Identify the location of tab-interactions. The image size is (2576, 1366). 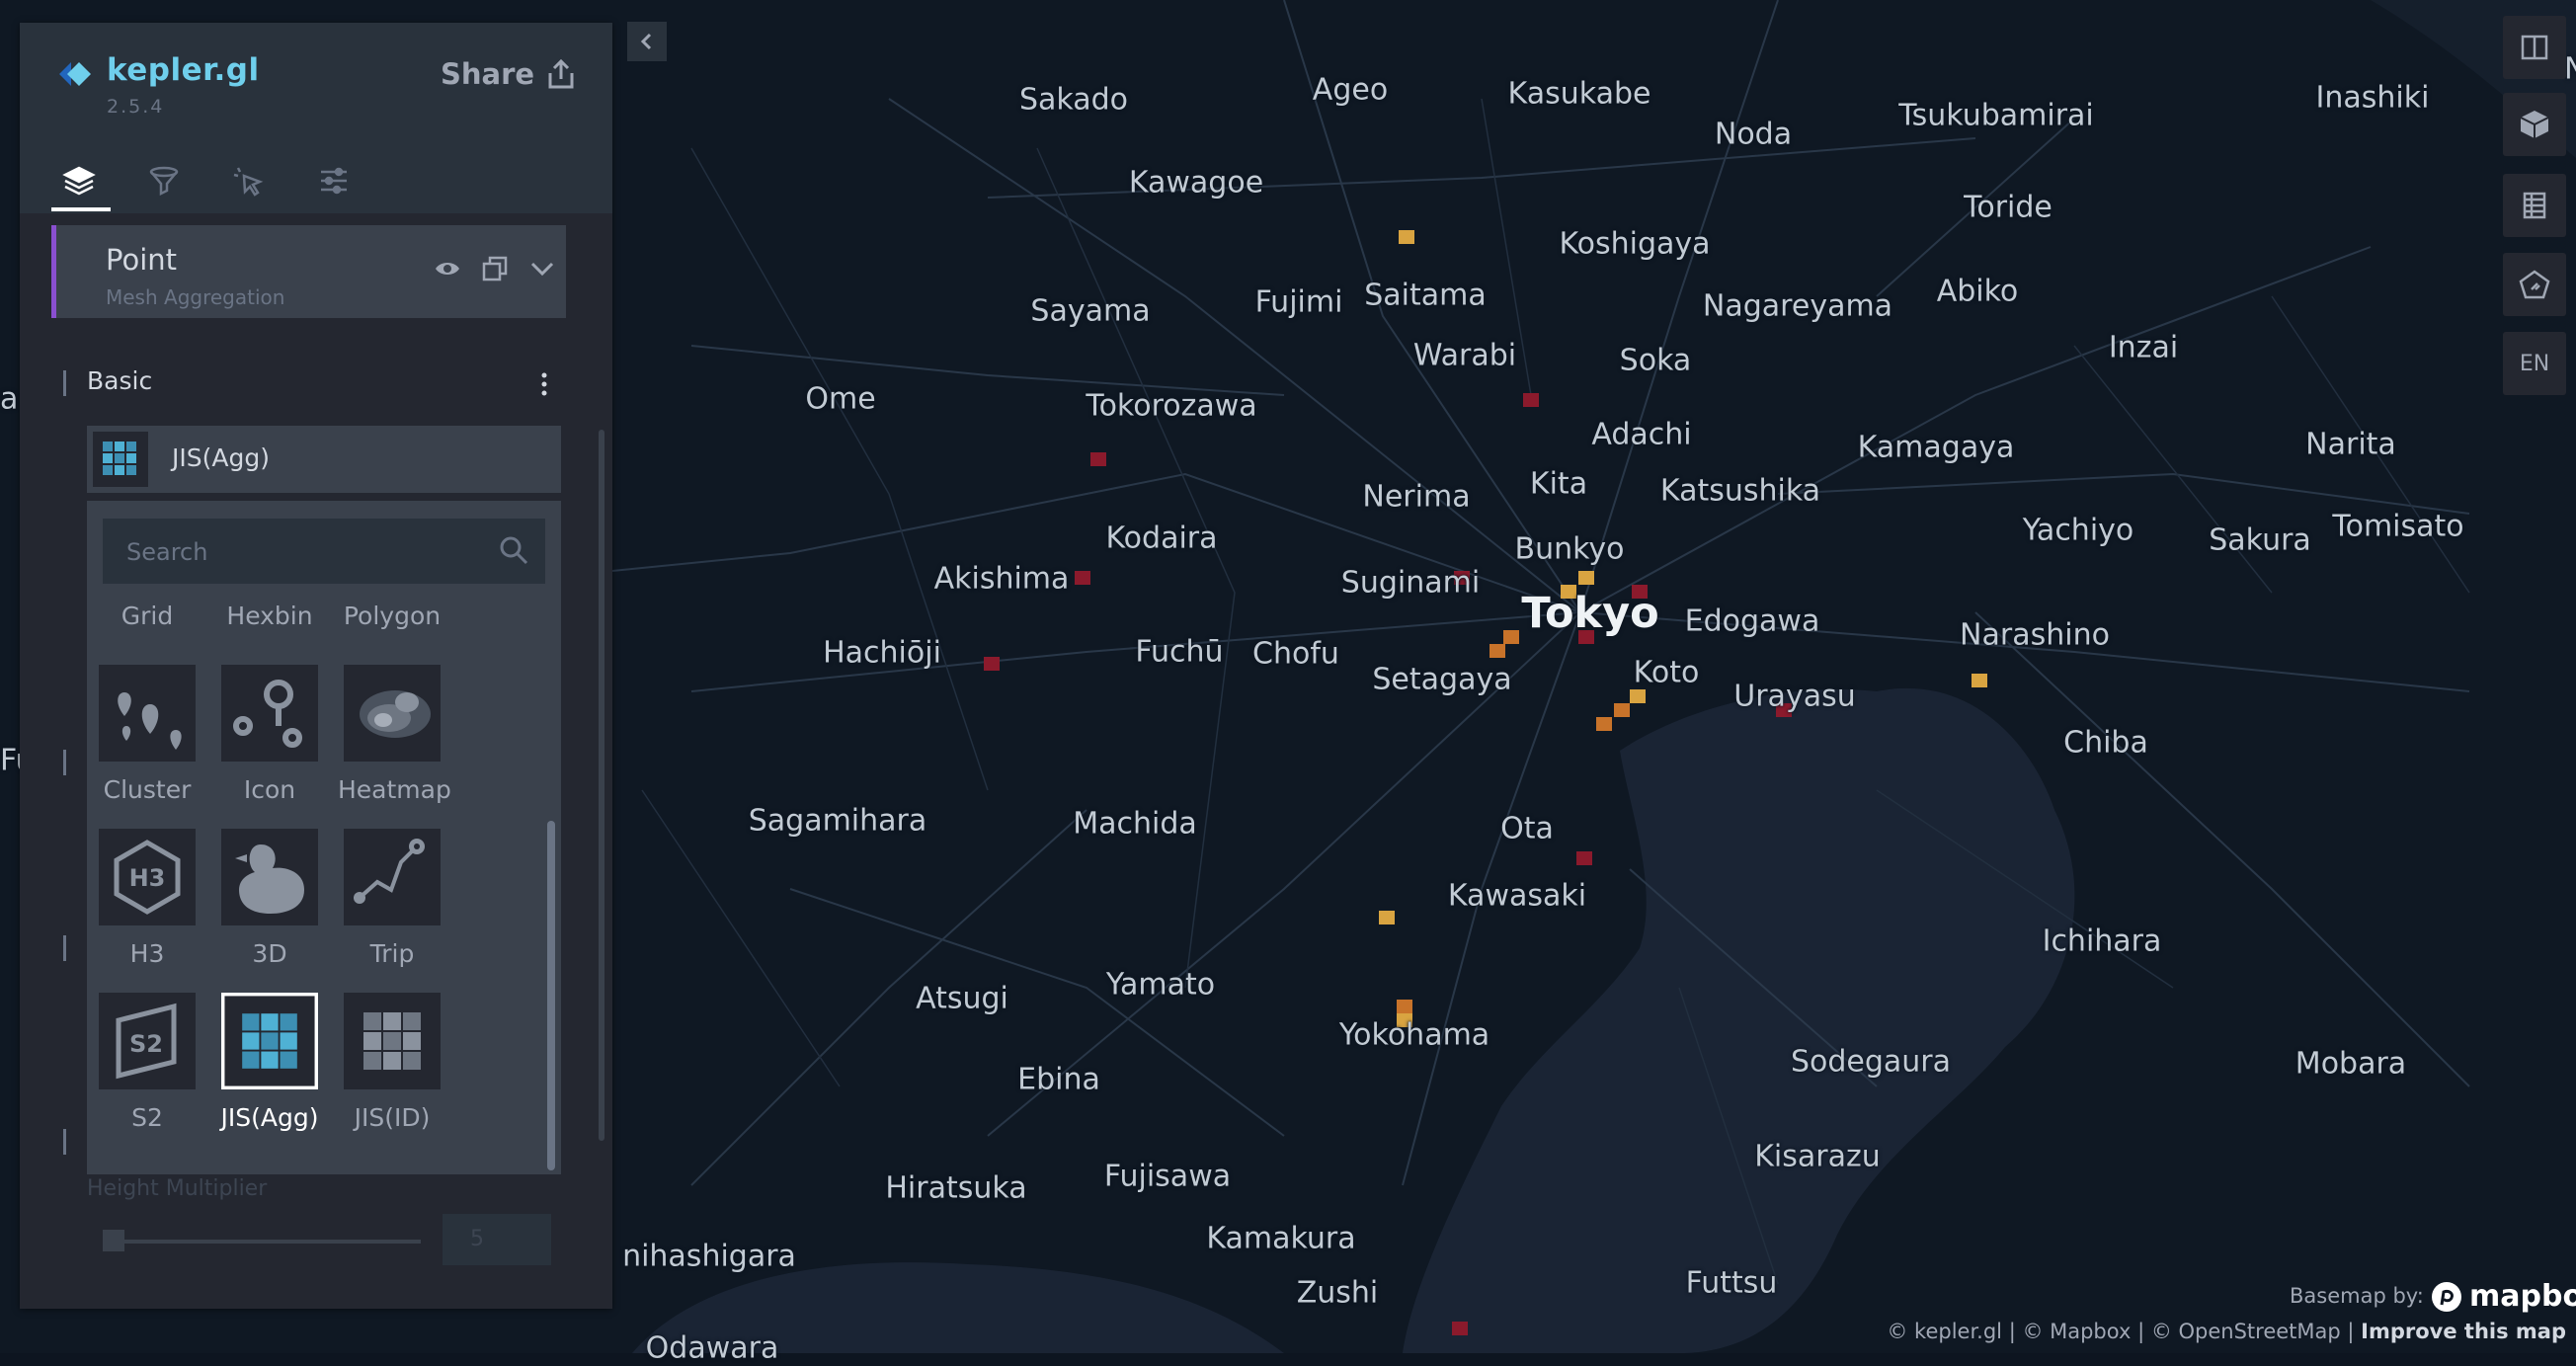
(249, 180).